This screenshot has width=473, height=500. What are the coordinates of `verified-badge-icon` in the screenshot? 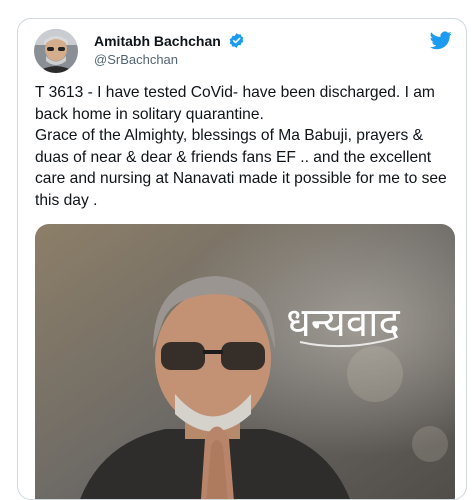 It's located at (236, 42).